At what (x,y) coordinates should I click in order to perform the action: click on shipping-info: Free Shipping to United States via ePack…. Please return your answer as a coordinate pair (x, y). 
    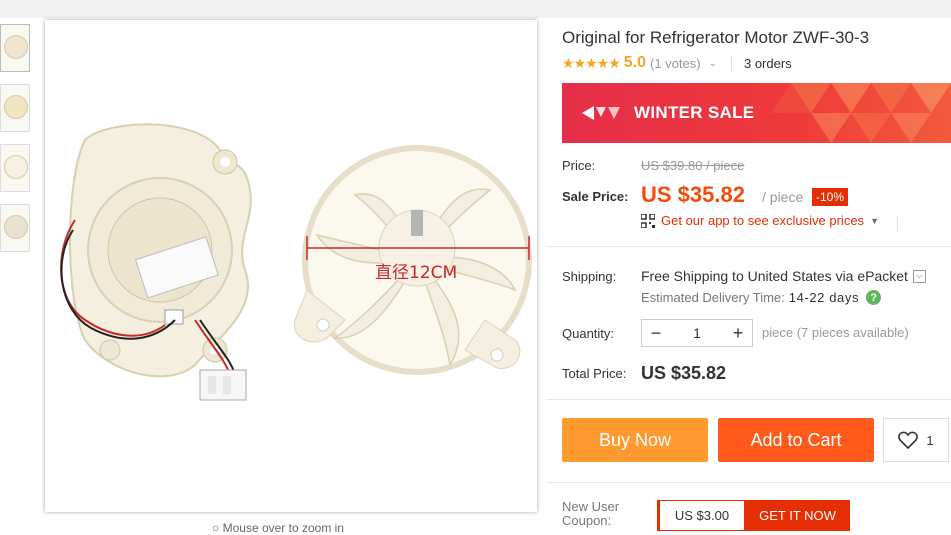
    Looking at the image, I should click on (783, 276).